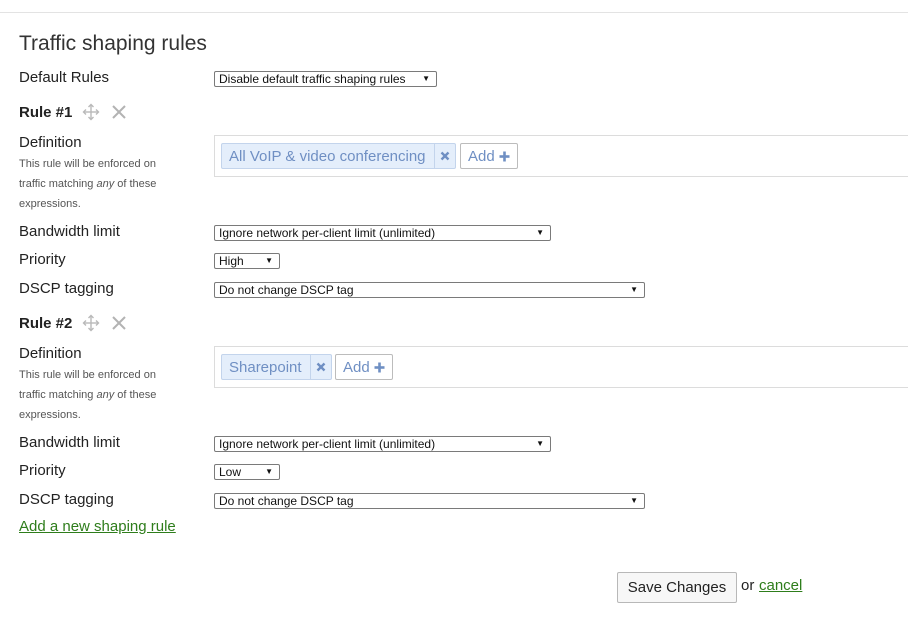 The image size is (908, 619). What do you see at coordinates (454, 12) in the screenshot?
I see `top-divider` at bounding box center [454, 12].